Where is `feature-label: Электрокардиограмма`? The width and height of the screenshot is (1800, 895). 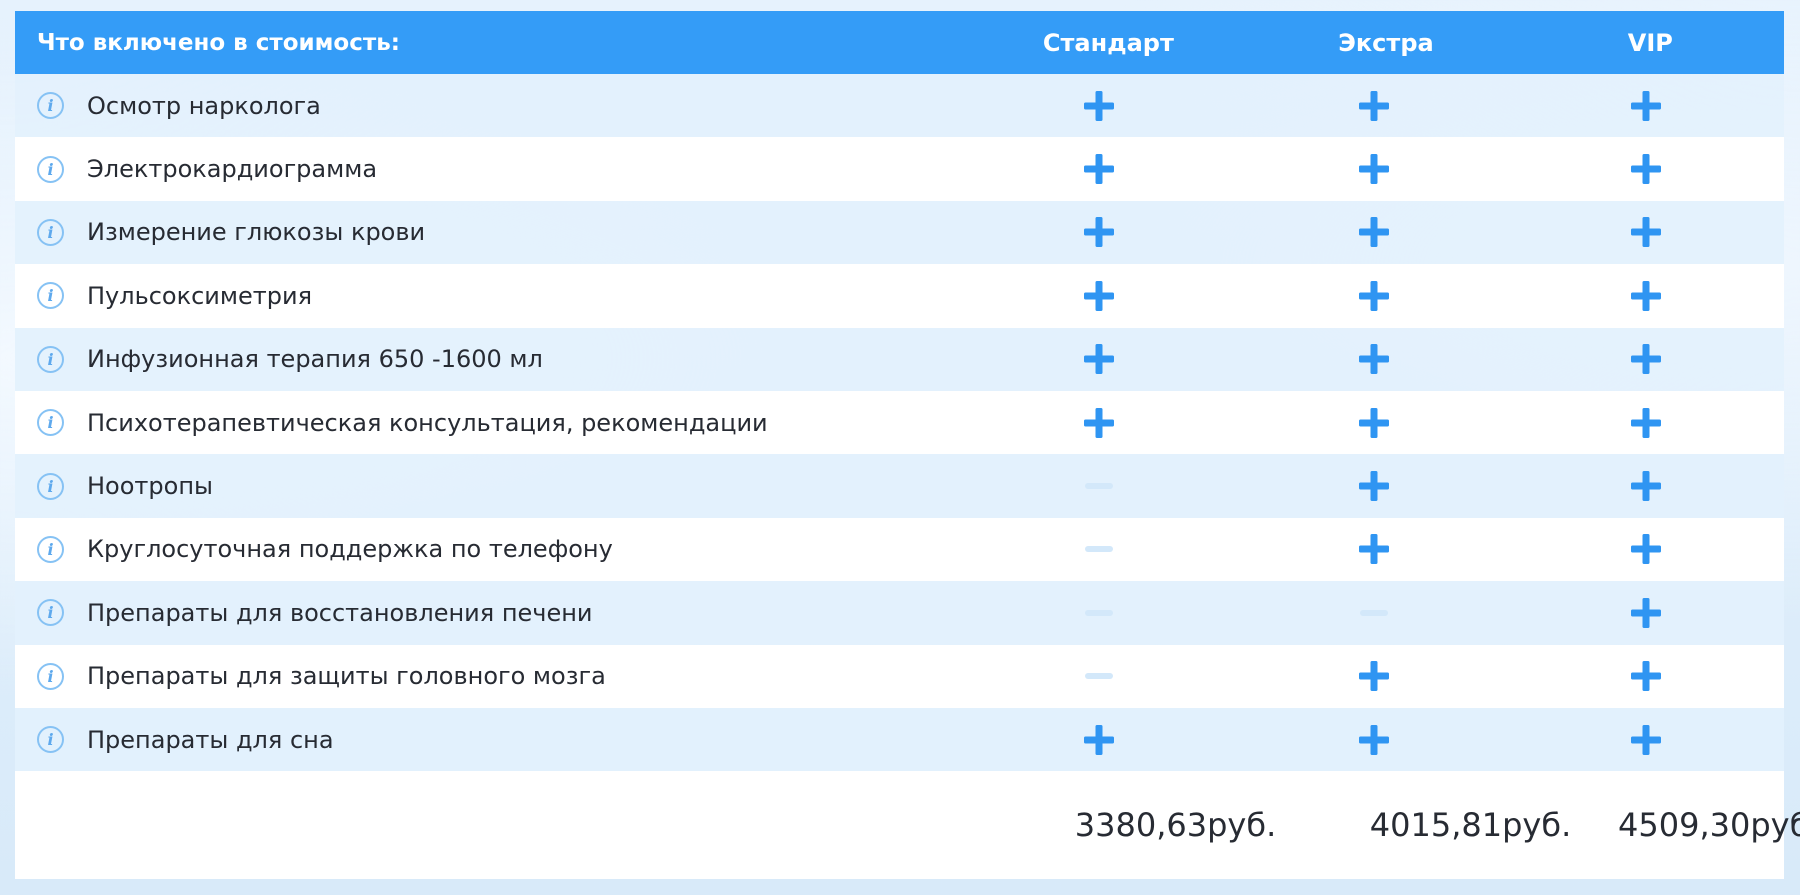
feature-label: Электрокардиограмма is located at coordinates (232, 169).